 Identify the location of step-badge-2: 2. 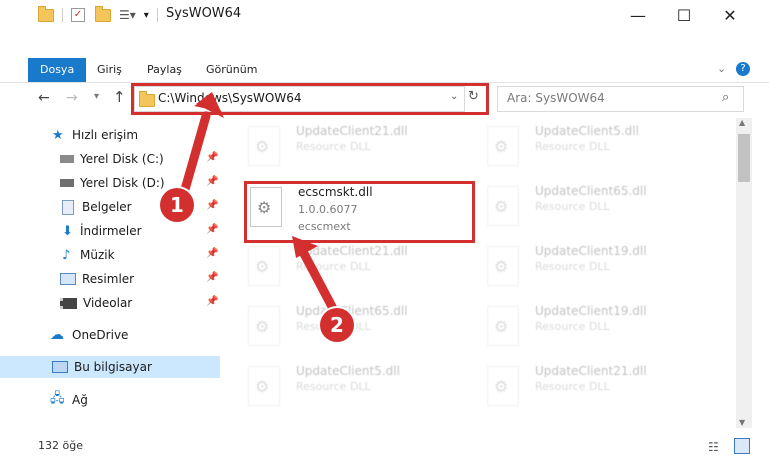
(337, 325).